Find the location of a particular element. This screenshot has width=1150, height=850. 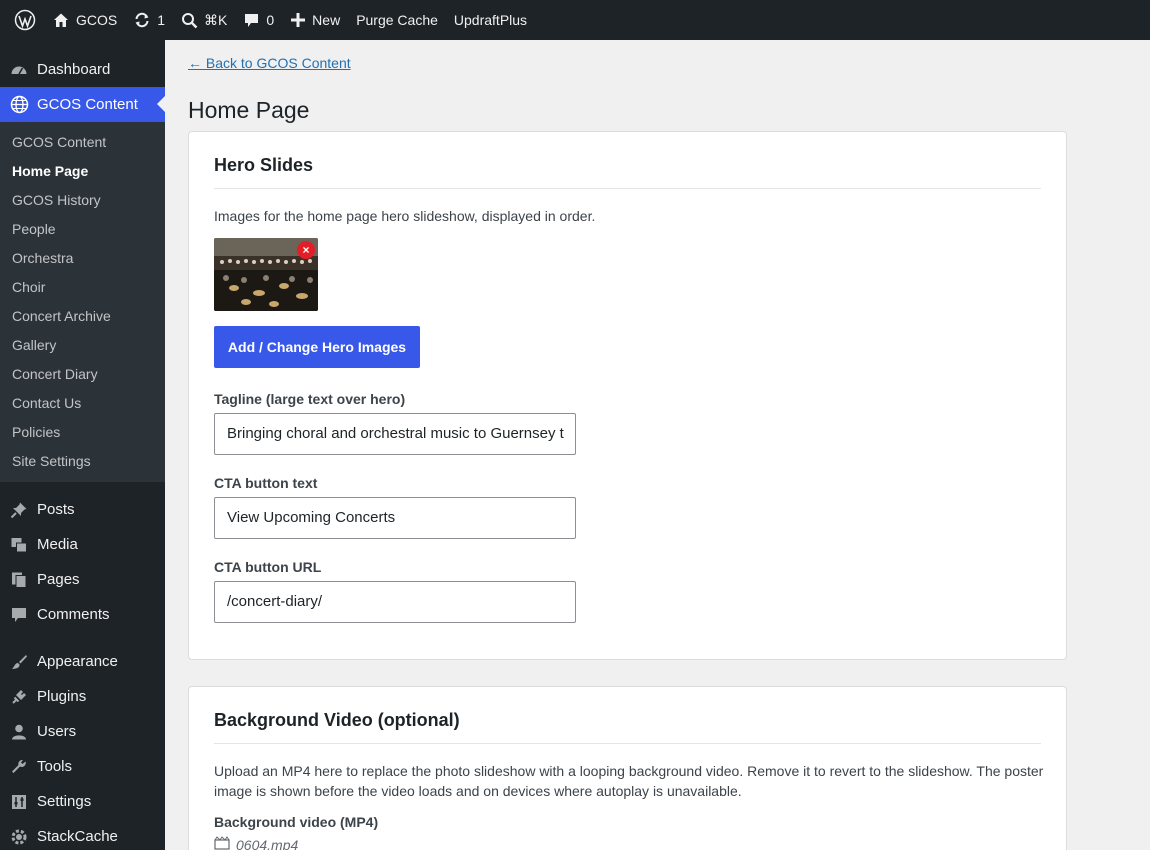

submenu-concert-archive: Concert Archive is located at coordinates (82, 316).